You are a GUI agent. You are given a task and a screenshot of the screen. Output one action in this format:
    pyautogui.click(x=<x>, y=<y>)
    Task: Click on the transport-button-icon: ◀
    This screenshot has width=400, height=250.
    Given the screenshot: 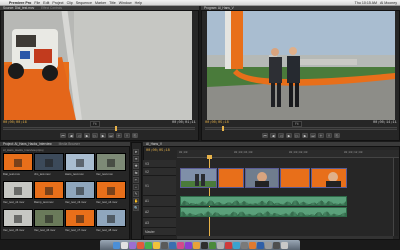 What is the action you would take?
    pyautogui.click(x=273, y=135)
    